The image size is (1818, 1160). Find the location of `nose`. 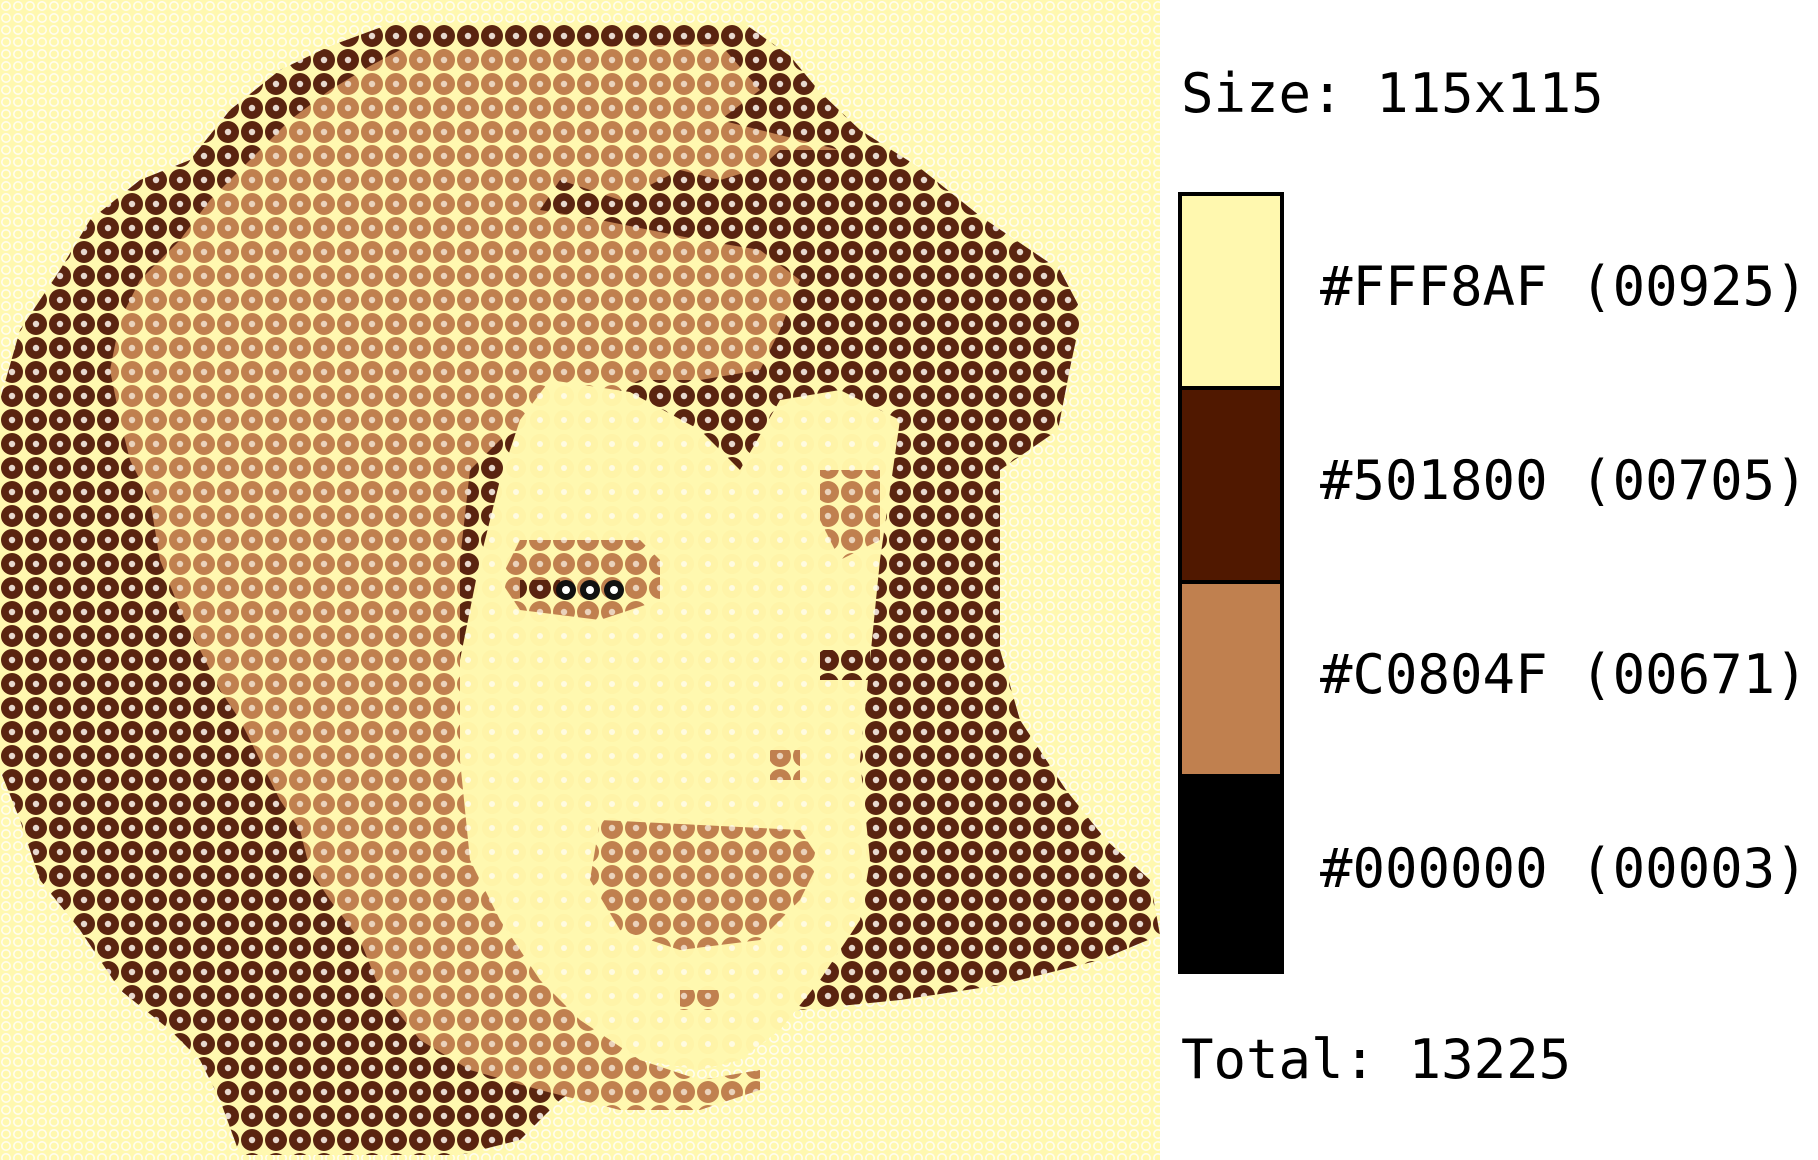

nose is located at coordinates (785, 765).